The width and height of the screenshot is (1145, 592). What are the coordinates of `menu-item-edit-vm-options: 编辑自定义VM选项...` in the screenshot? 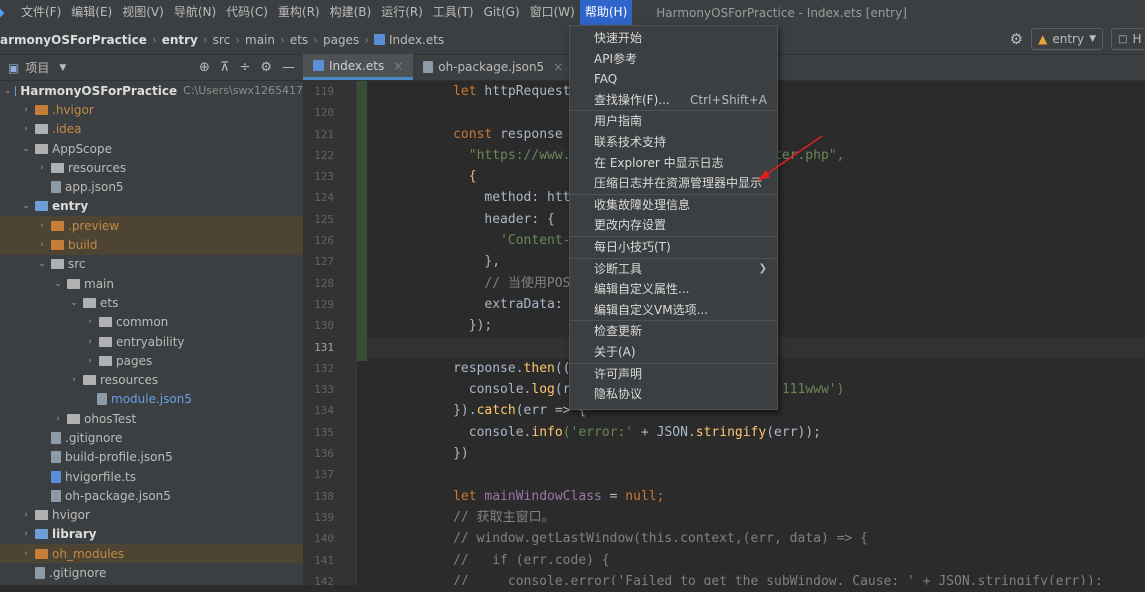 It's located at (673, 310).